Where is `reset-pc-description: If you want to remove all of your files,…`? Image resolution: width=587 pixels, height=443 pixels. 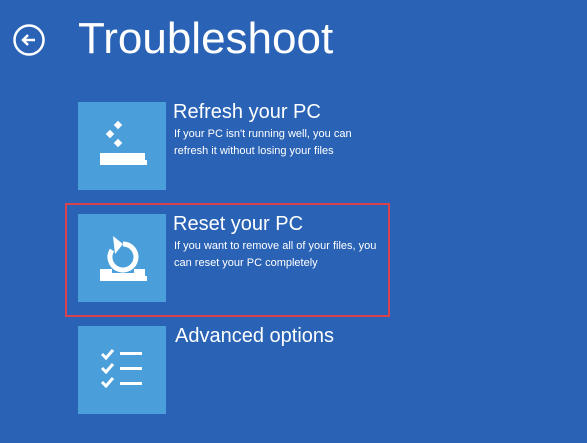
reset-pc-description: If you want to remove all of your files,… is located at coordinates (275, 254).